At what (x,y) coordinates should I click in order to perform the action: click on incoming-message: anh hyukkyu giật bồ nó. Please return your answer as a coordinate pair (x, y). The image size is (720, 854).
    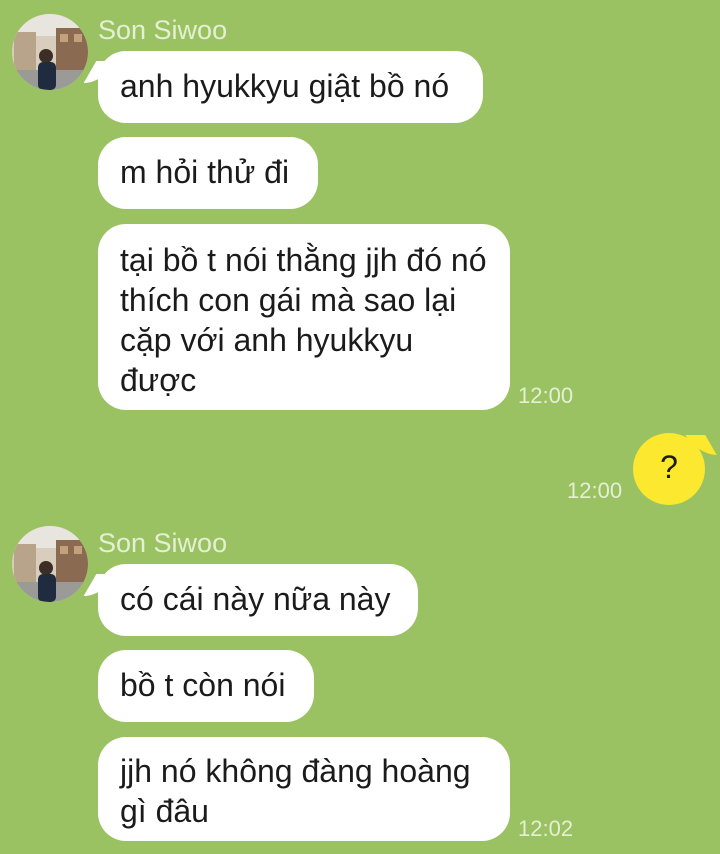
    Looking at the image, I should click on (290, 87).